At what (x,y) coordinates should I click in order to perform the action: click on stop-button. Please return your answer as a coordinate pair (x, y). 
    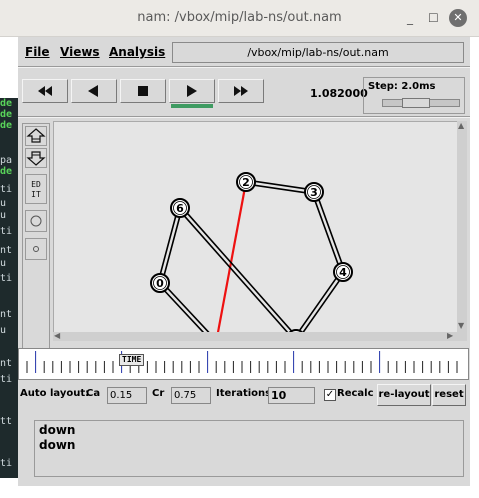
    Looking at the image, I should click on (143, 91).